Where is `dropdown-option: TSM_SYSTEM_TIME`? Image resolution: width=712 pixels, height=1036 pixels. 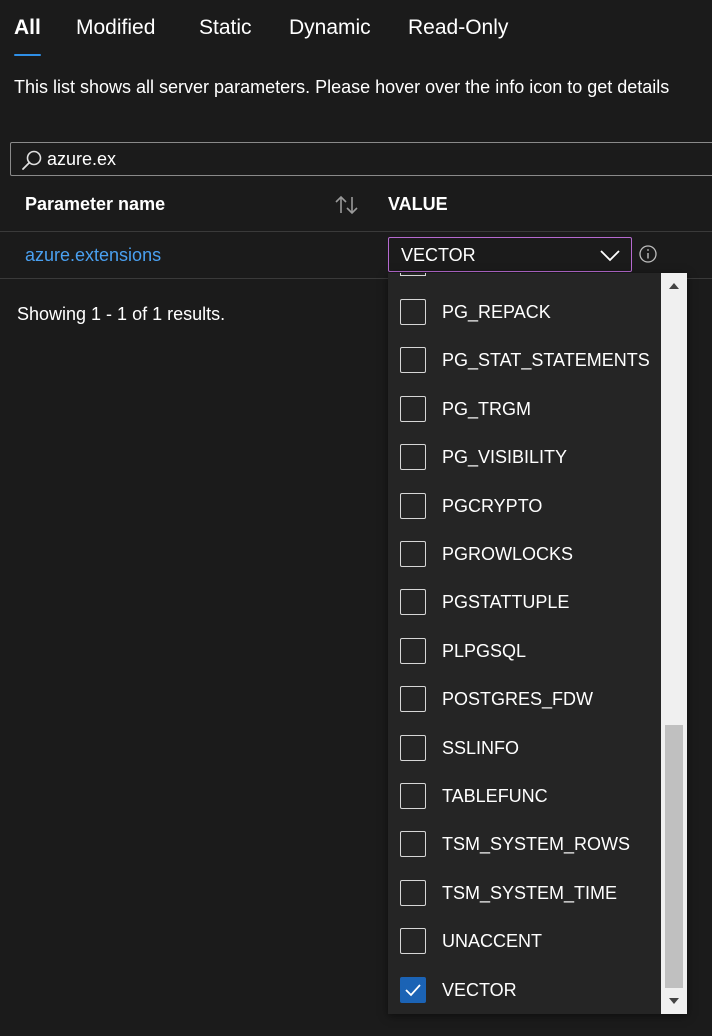 dropdown-option: TSM_SYSTEM_TIME is located at coordinates (524, 894).